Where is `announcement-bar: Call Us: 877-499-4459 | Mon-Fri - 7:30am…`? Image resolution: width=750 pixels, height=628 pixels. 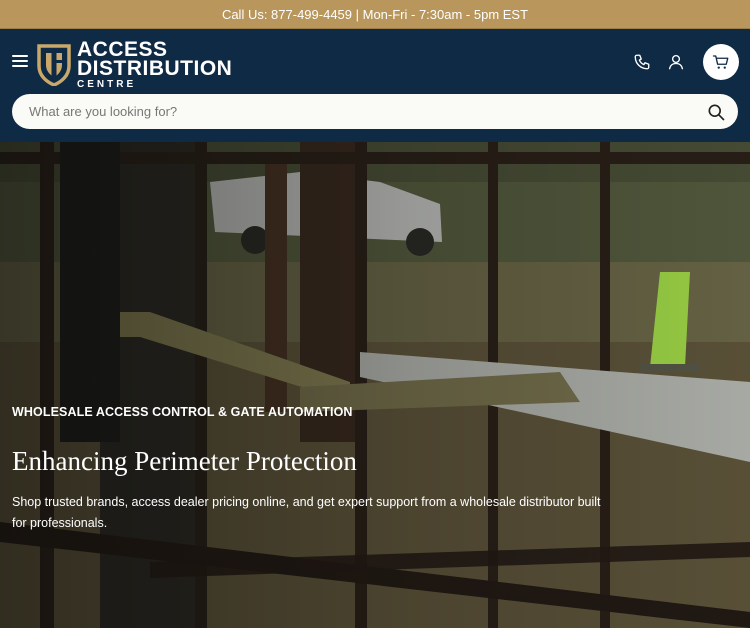 announcement-bar: Call Us: 877-499-4459 | Mon-Fri - 7:30am… is located at coordinates (375, 14).